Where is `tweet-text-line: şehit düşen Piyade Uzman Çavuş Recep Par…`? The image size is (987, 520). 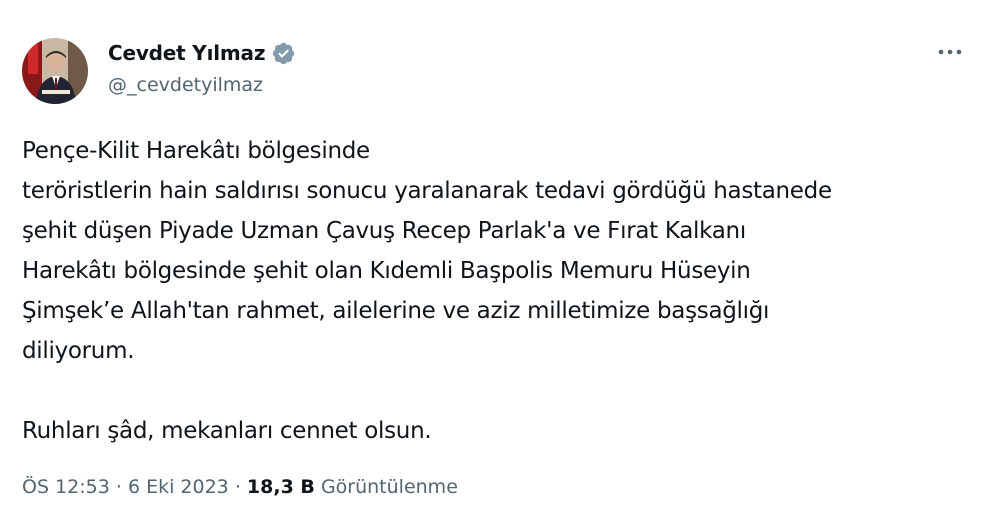 tweet-text-line: şehit düşen Piyade Uzman Çavuş Recep Par… is located at coordinates (384, 231).